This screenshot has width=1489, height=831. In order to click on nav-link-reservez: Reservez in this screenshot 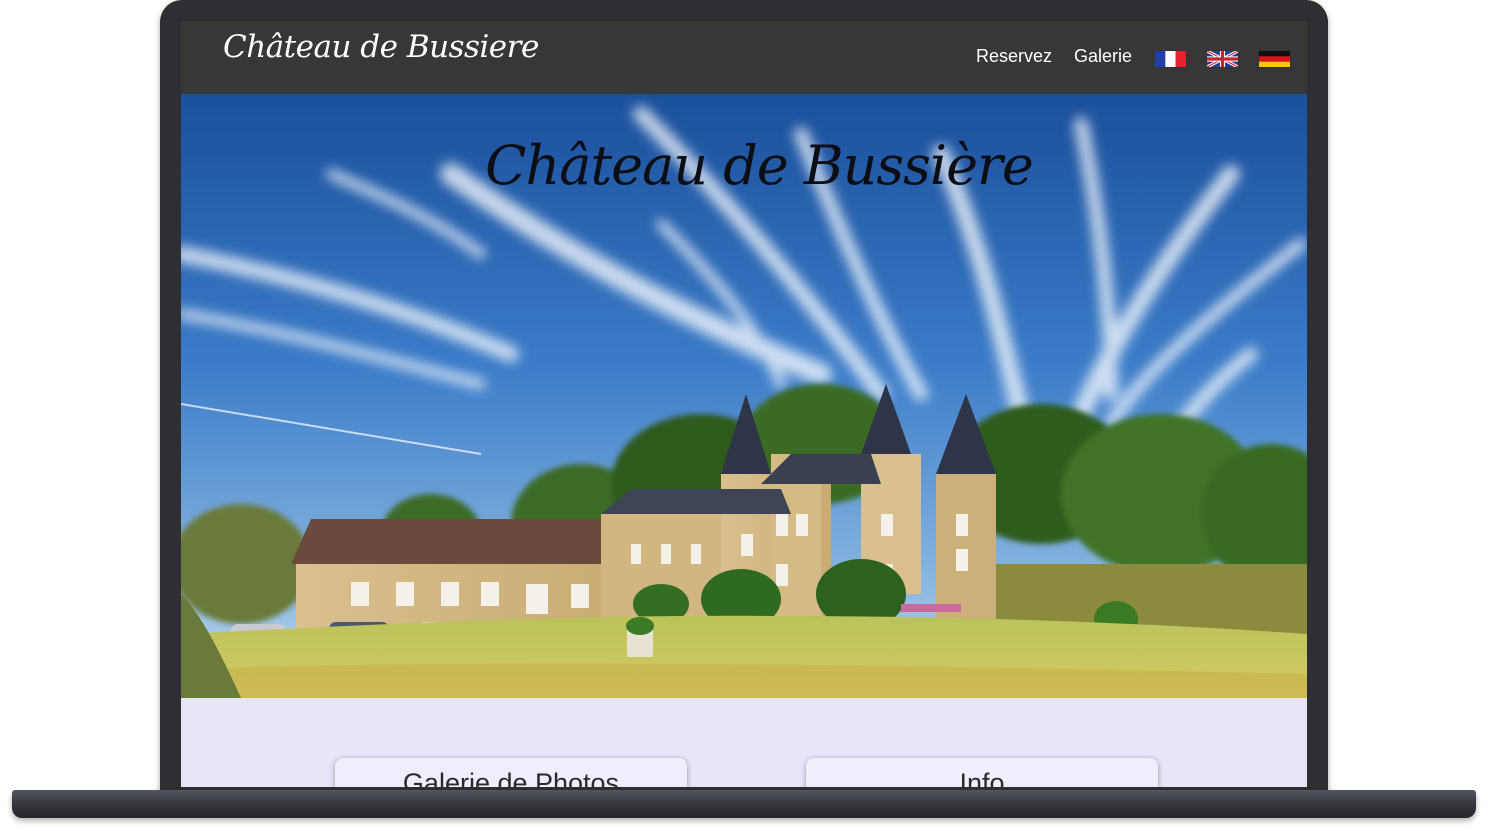, I will do `click(1014, 56)`.